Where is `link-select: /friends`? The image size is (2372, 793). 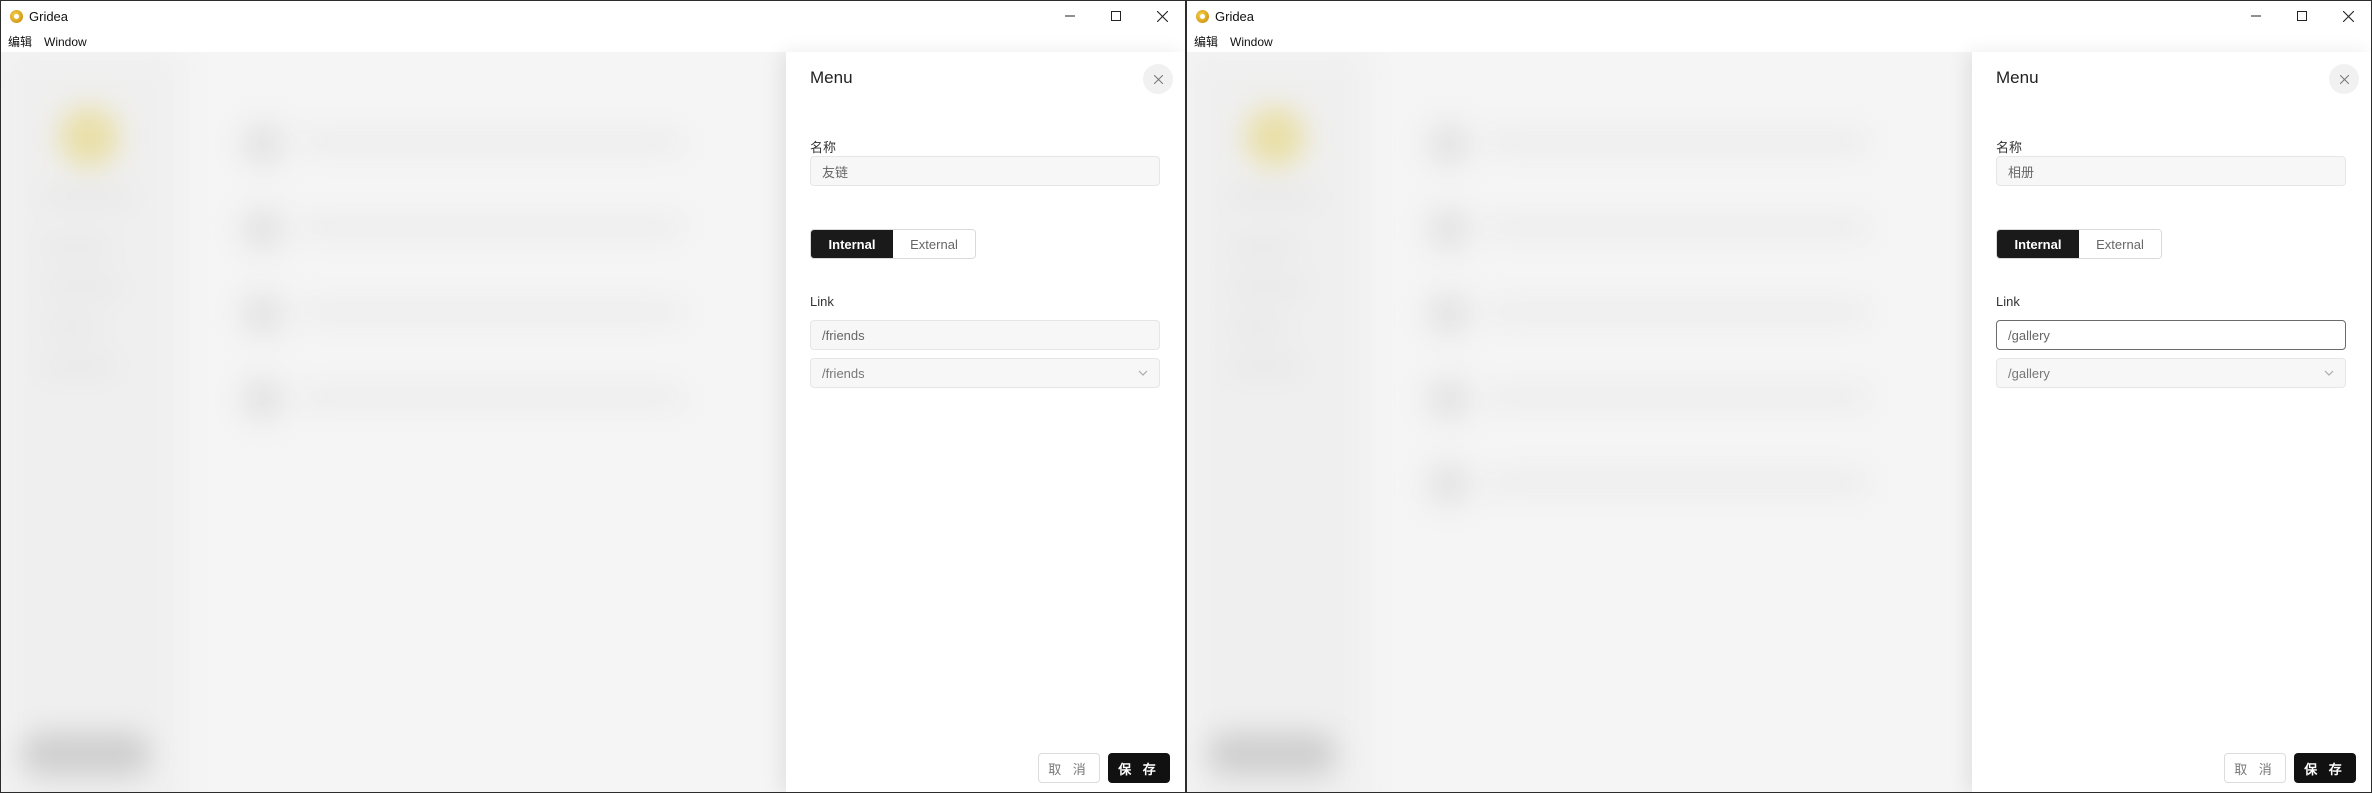
link-select: /friends is located at coordinates (985, 373).